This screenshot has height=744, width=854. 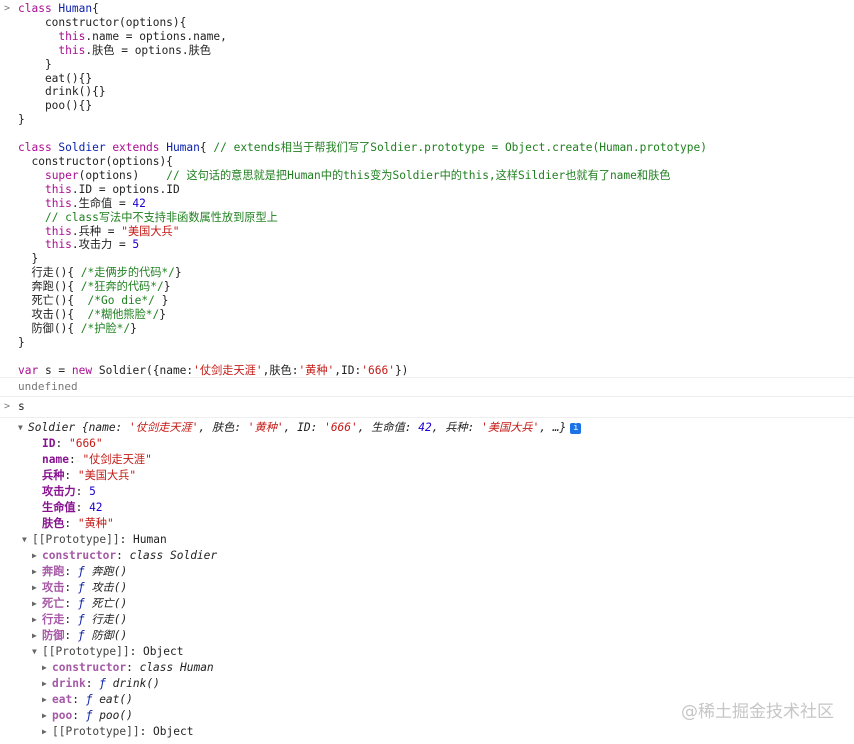 I want to click on code-token: ,肤色:, so click(x=280, y=370).